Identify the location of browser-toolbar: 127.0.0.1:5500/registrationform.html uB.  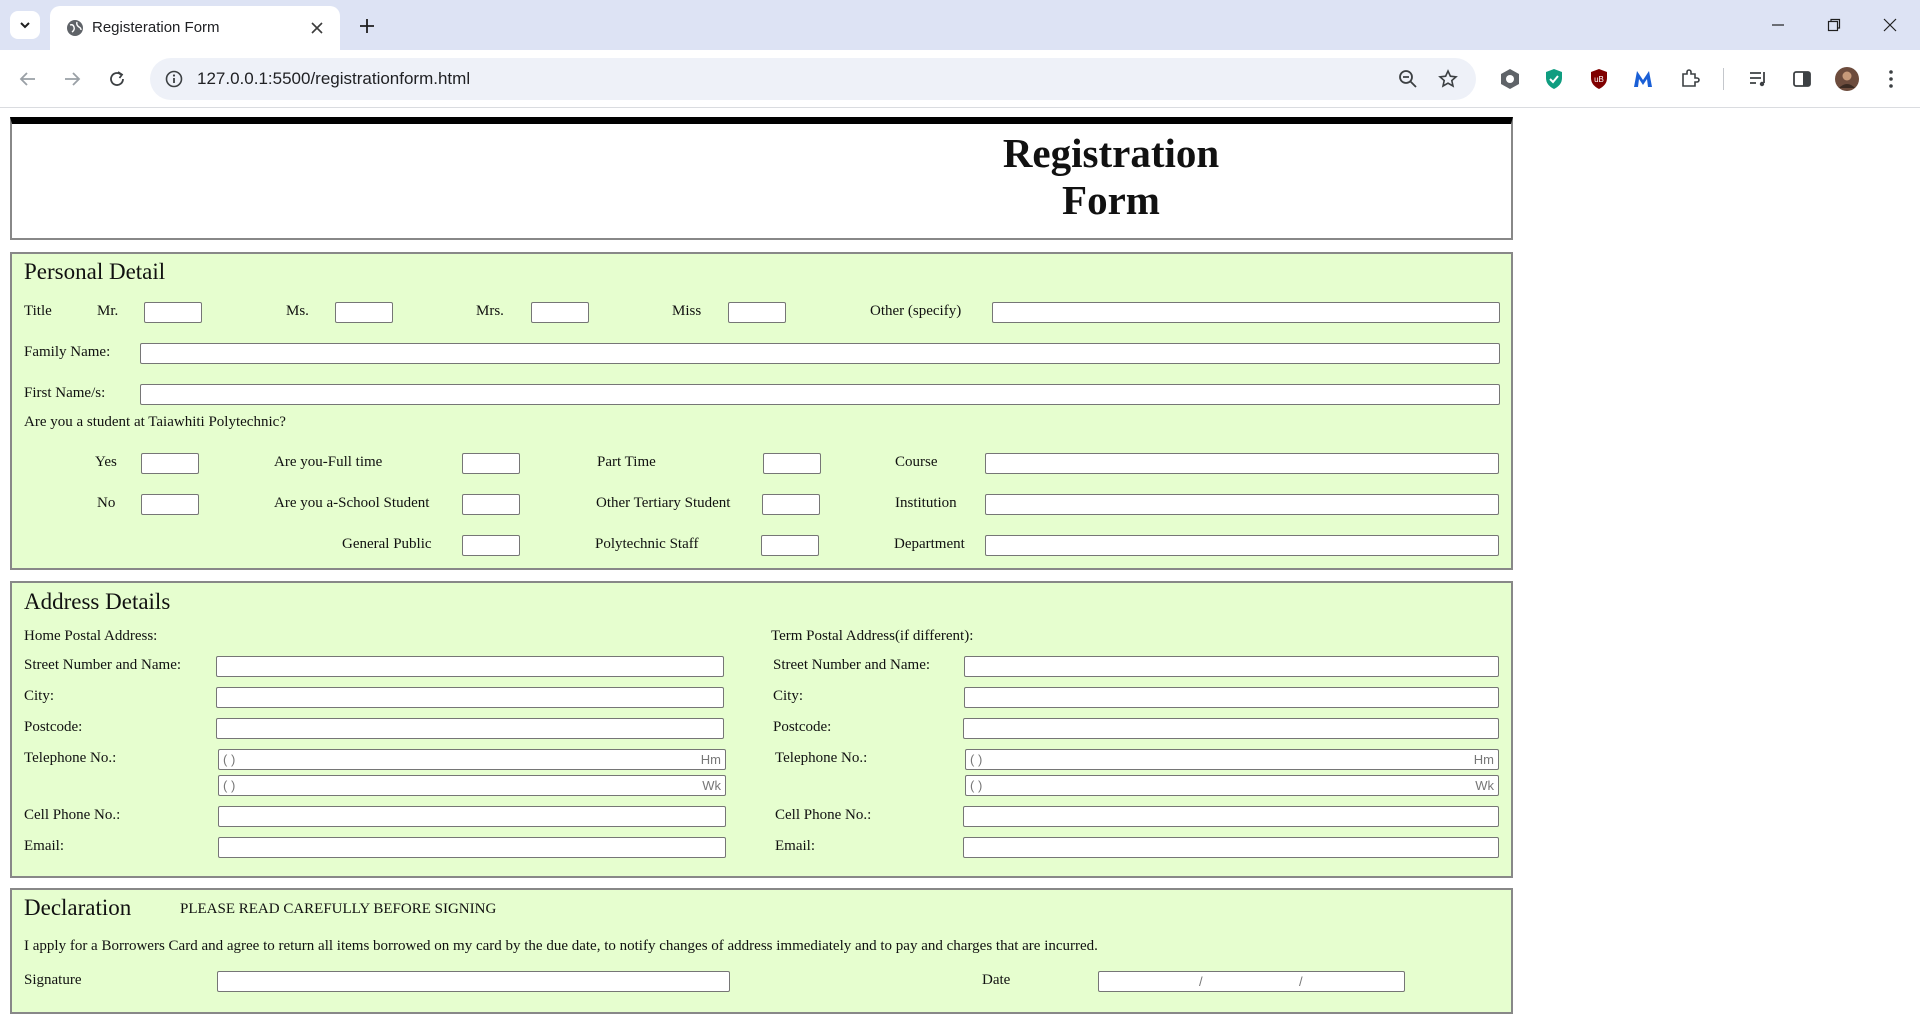
(960, 79).